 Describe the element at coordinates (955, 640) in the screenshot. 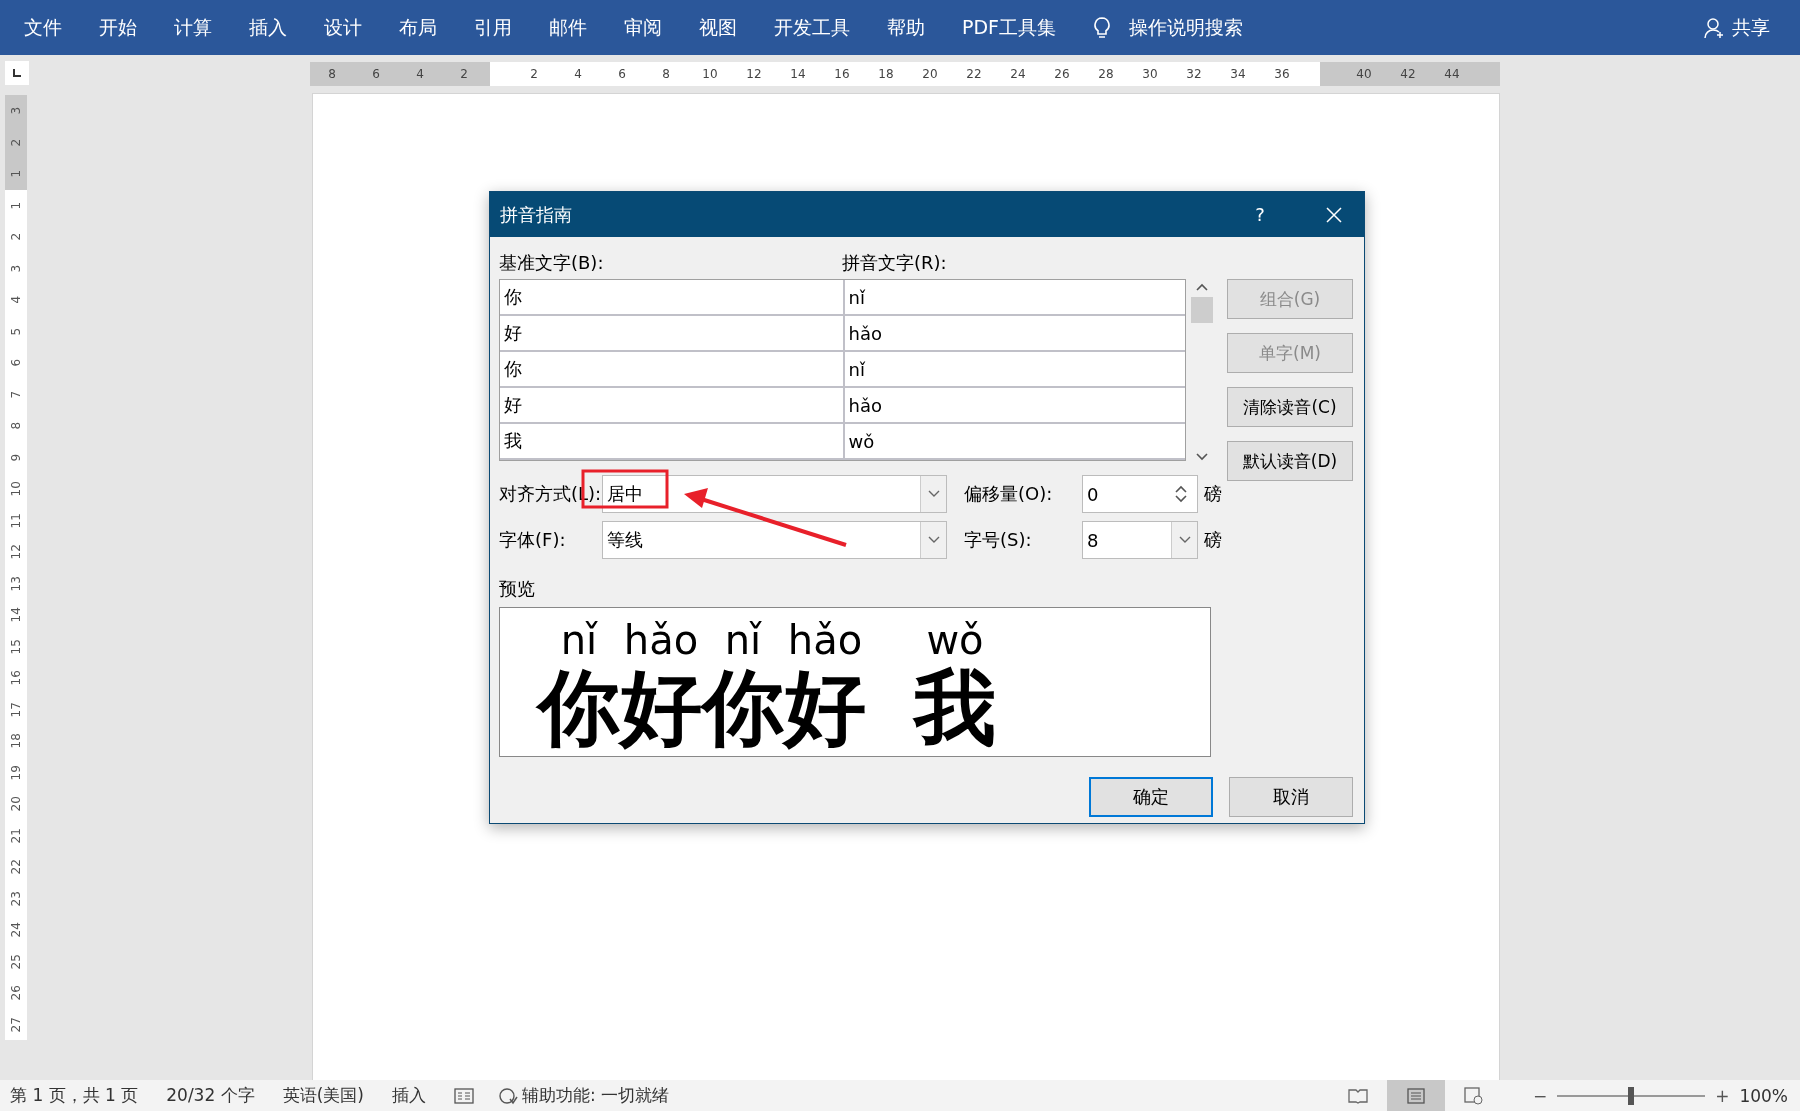

I see `pinyin-text: wǒ` at that location.